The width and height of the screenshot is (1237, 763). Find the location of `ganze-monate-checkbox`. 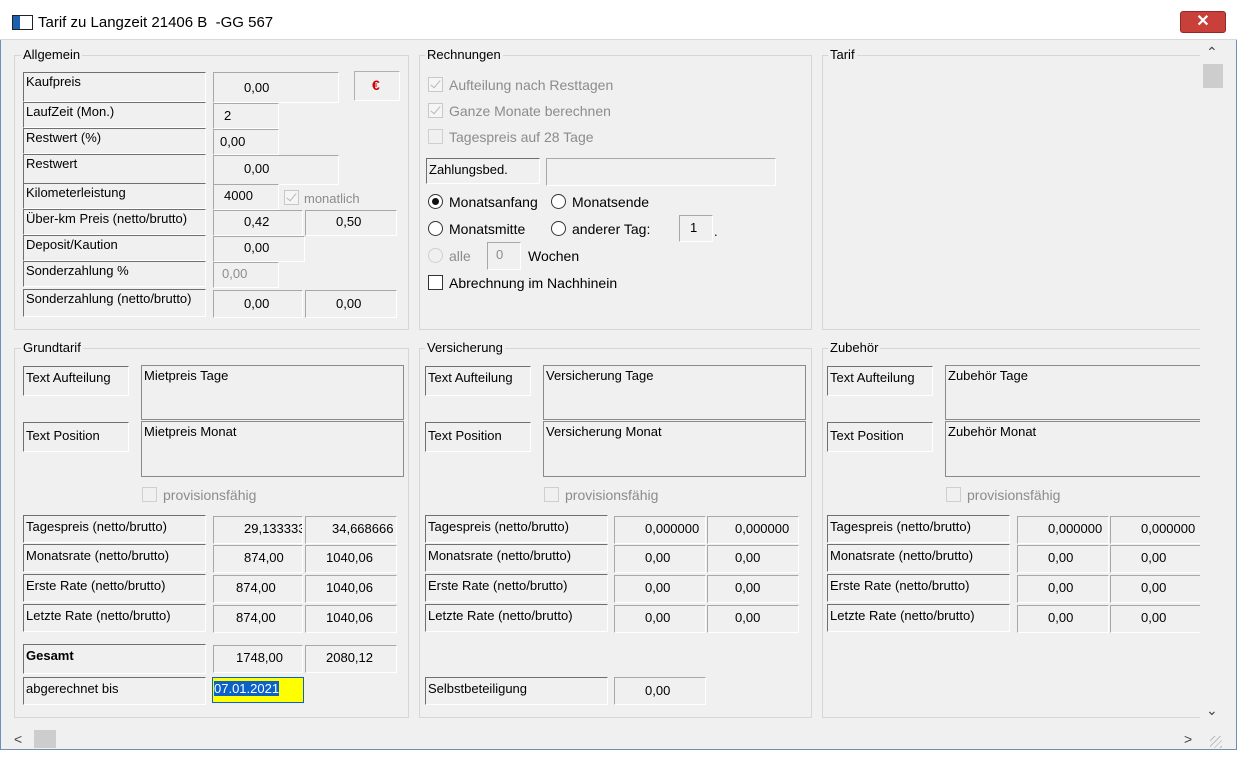

ganze-monate-checkbox is located at coordinates (435, 110).